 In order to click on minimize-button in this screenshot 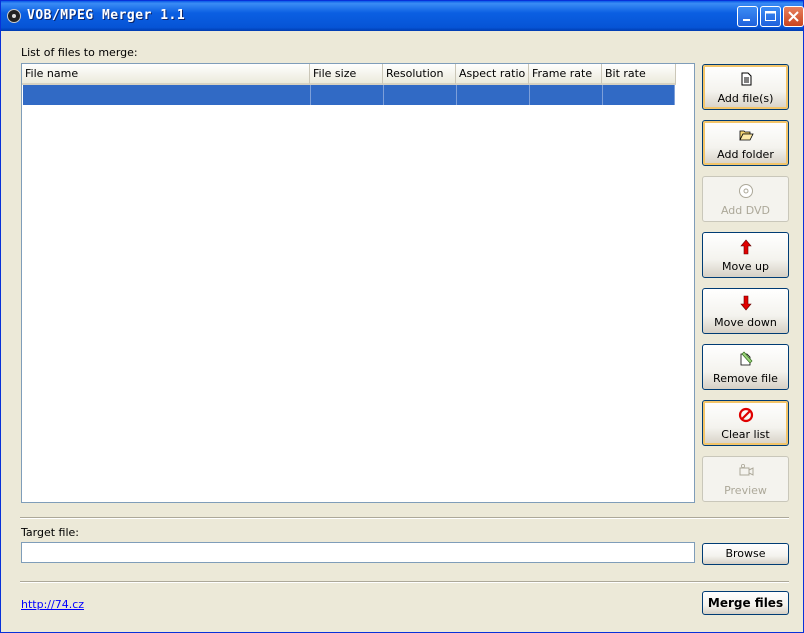, I will do `click(747, 16)`.